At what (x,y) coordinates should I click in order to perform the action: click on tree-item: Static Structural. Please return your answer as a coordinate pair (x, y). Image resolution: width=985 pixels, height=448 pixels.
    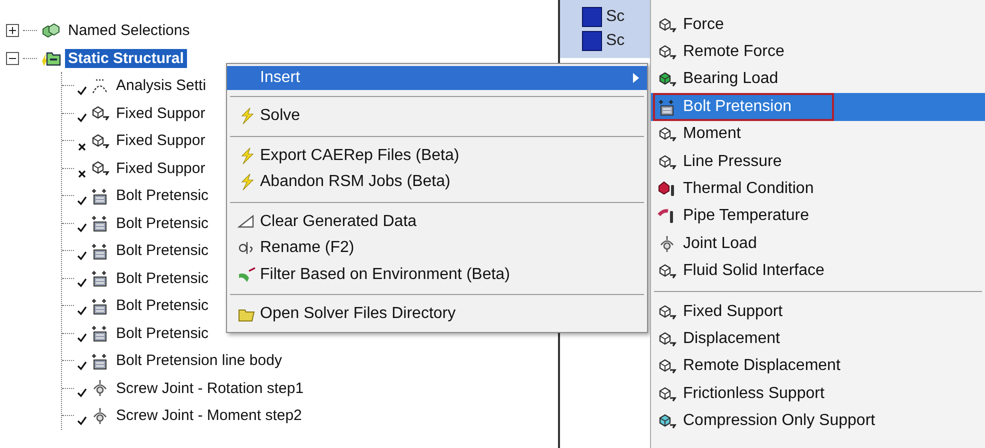
    Looking at the image, I should click on (126, 58).